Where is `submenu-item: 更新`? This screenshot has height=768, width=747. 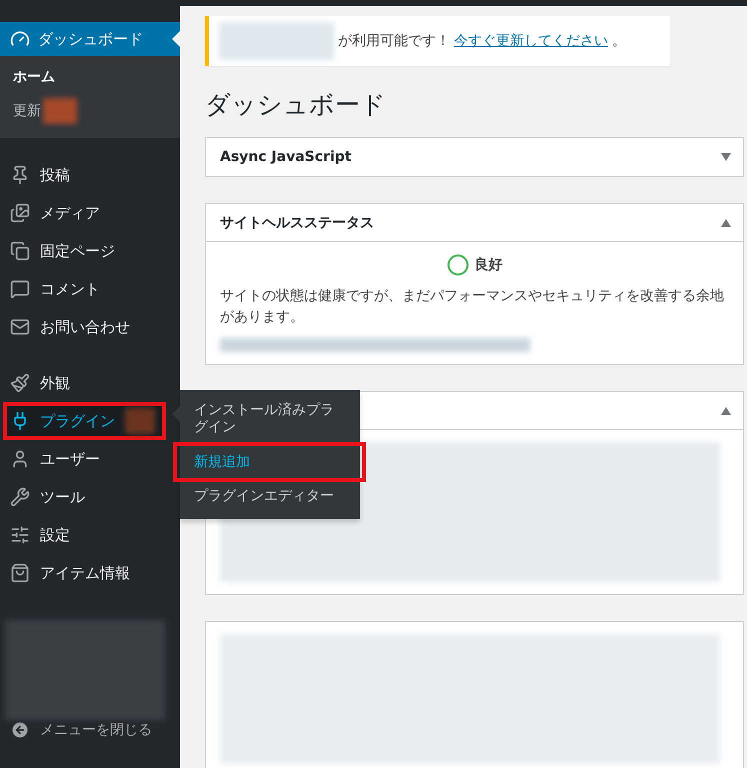 submenu-item: 更新 is located at coordinates (90, 111).